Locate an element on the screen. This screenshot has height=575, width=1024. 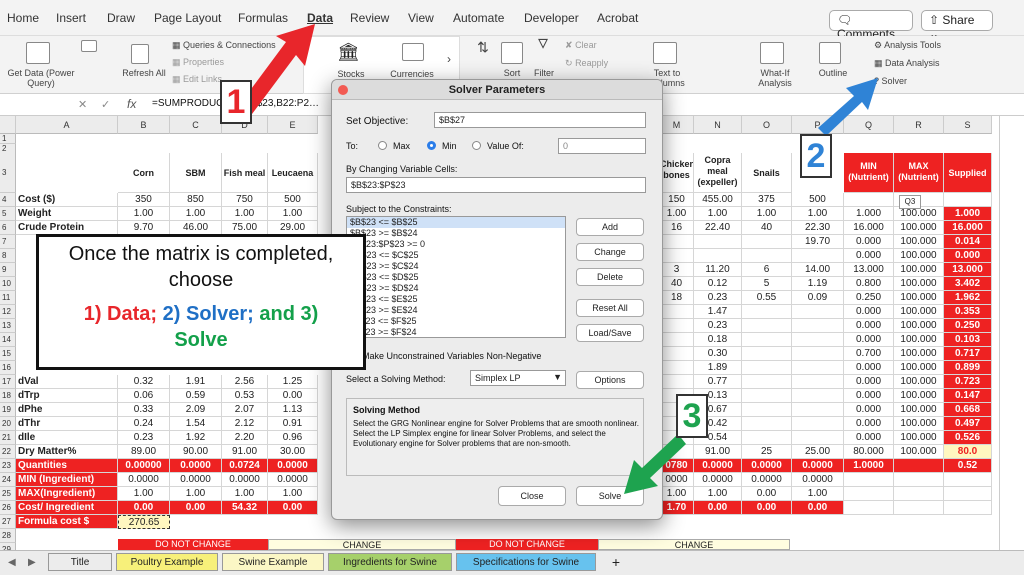
step-1-marker: 1 is located at coordinates (236, 102).